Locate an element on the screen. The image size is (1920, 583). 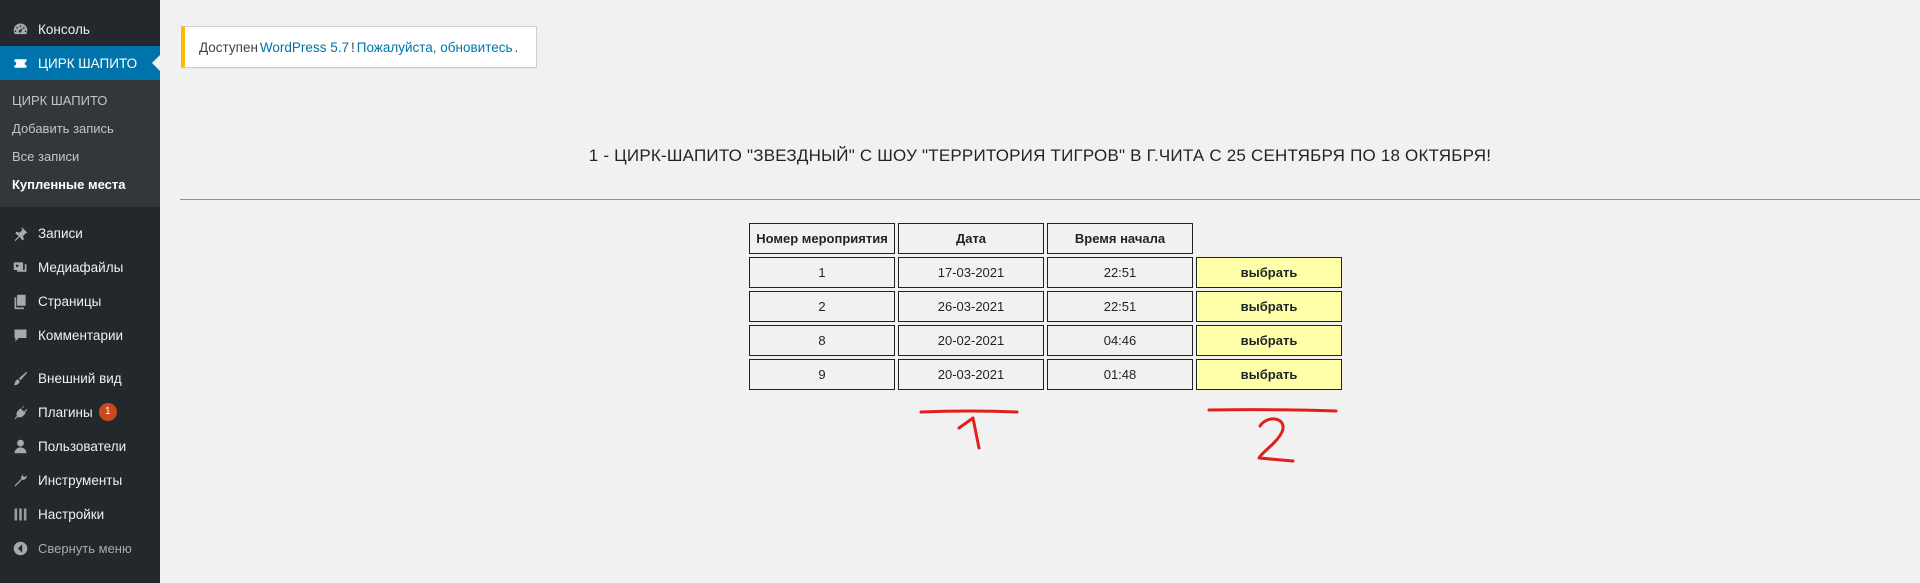
menu-settings-label: Настройки is located at coordinates (71, 514).